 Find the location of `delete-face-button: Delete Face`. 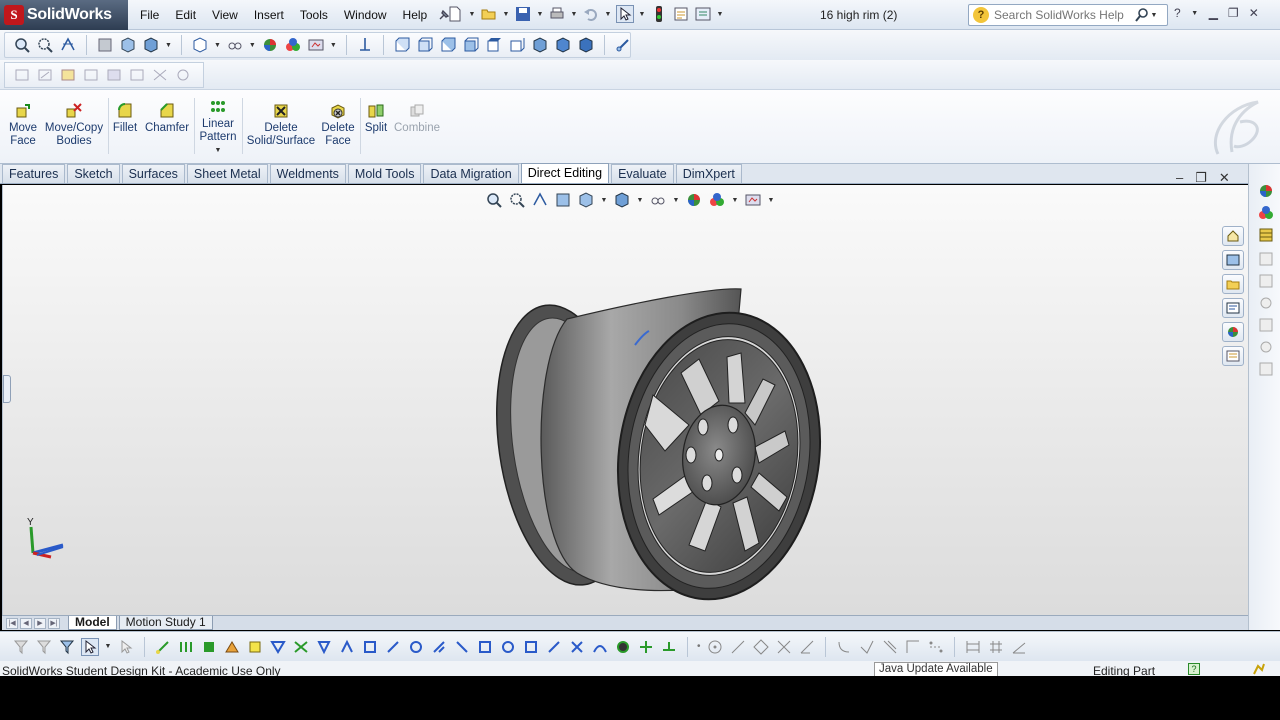

delete-face-button: Delete Face is located at coordinates (338, 125).